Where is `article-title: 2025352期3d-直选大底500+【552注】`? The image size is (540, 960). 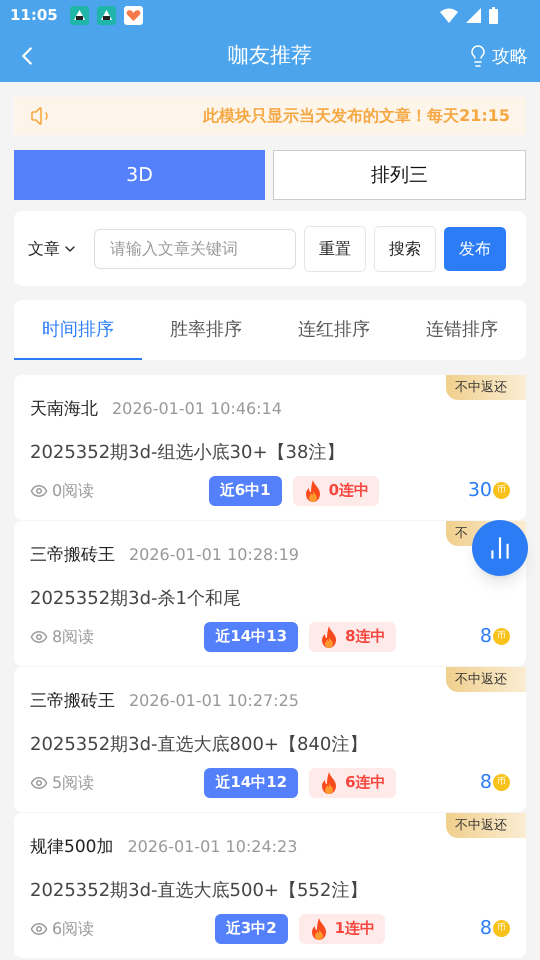
article-title: 2025352期3d-直选大底500+【552注】 is located at coordinates (199, 890).